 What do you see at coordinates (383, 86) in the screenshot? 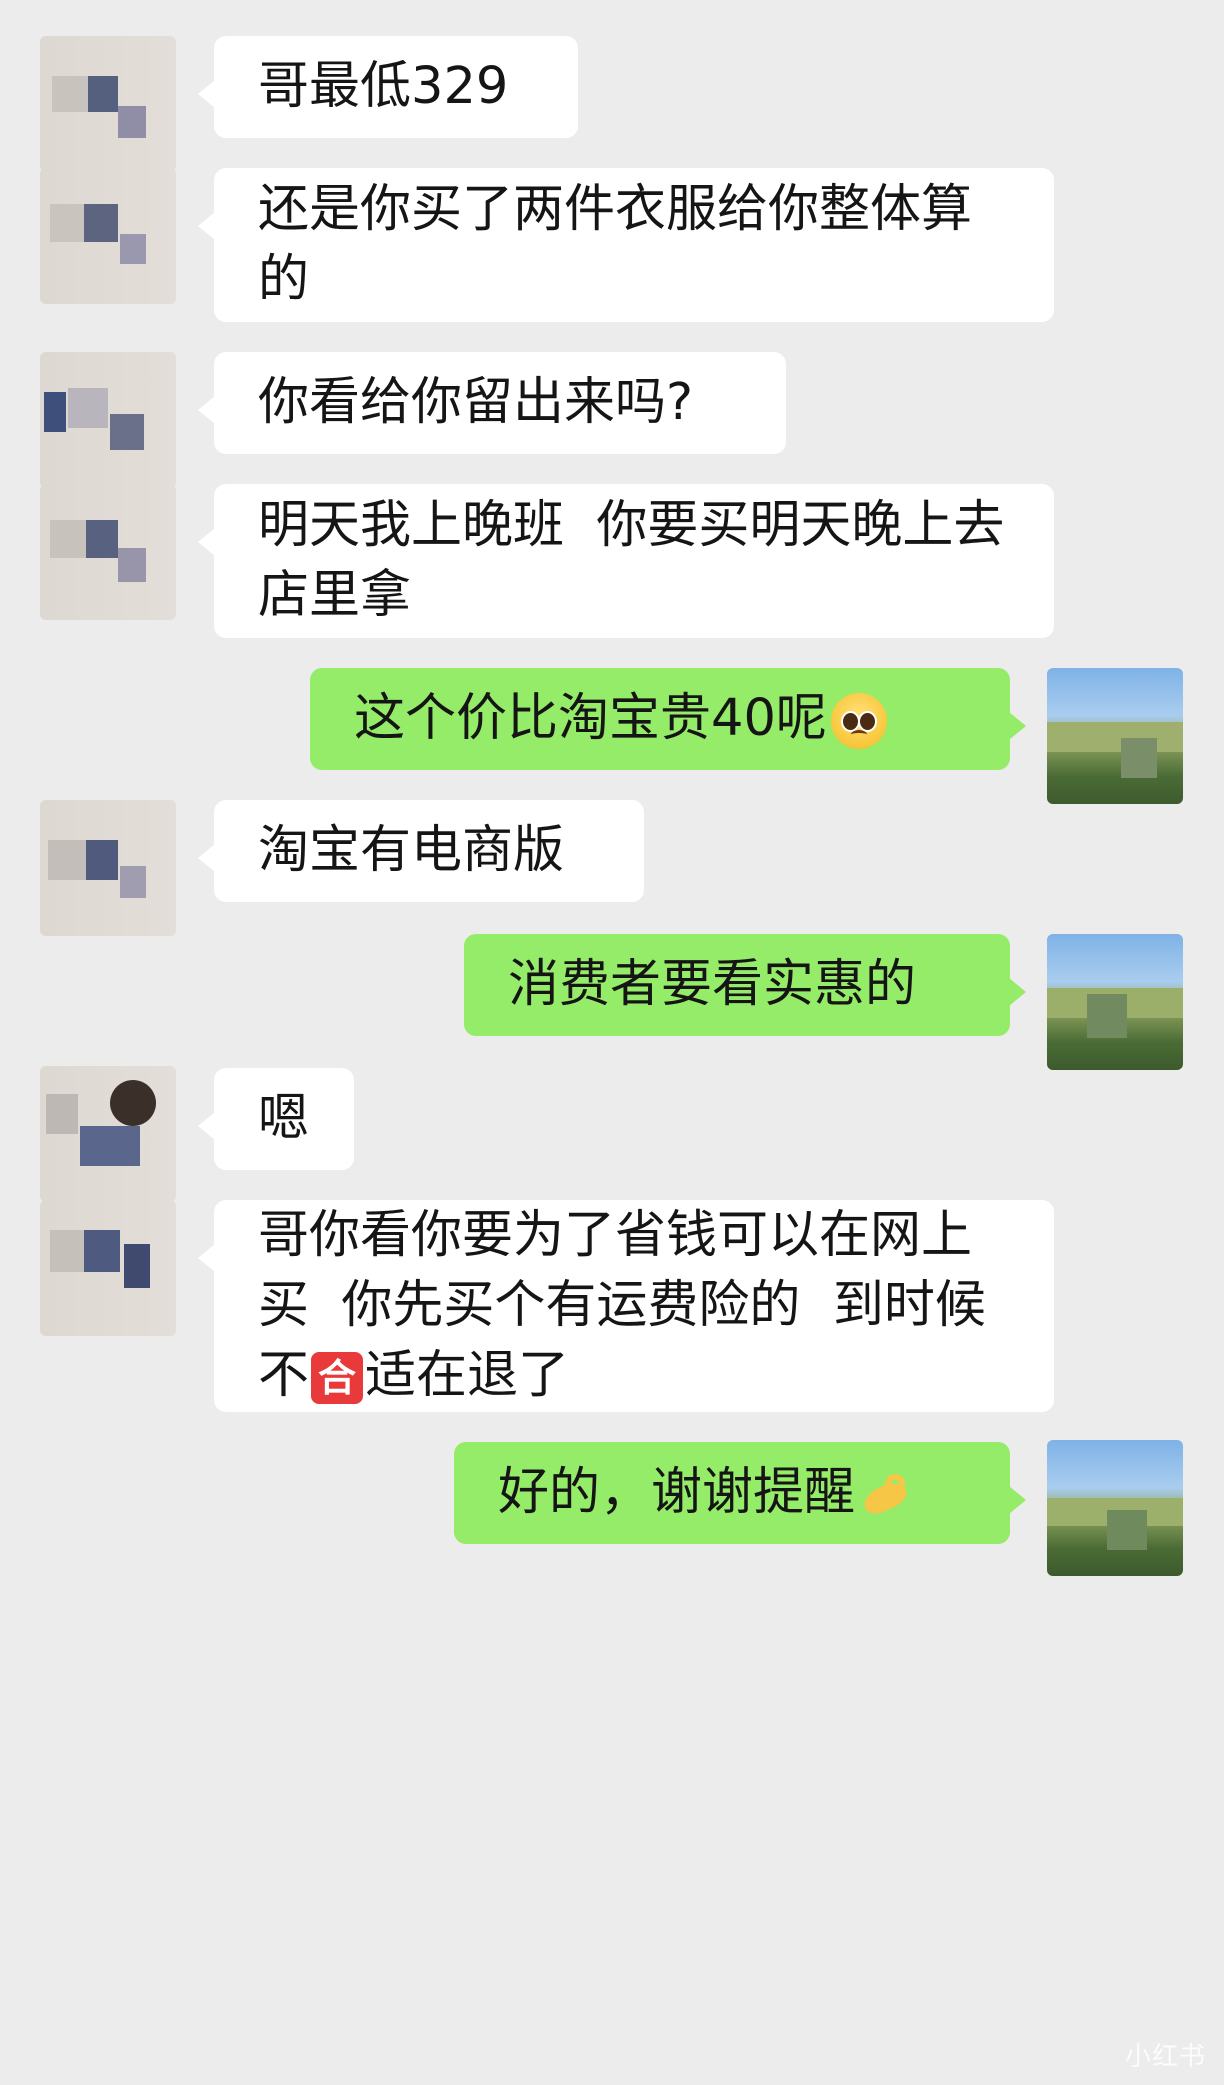
I see `message-text: 哥最低329` at bounding box center [383, 86].